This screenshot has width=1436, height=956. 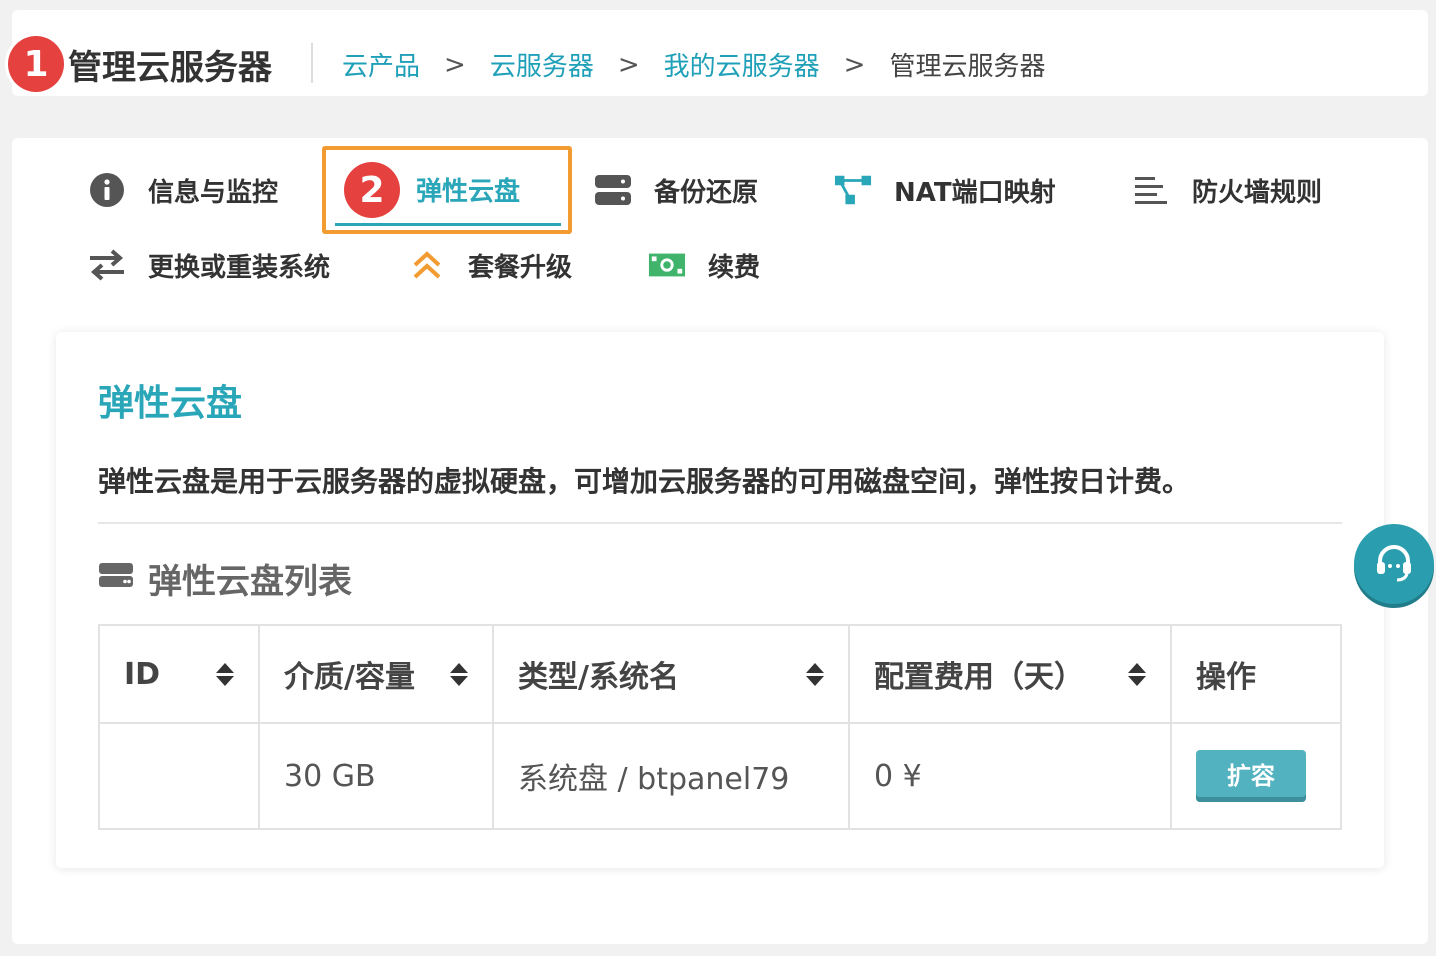 What do you see at coordinates (1151, 190) in the screenshot?
I see `list-icon` at bounding box center [1151, 190].